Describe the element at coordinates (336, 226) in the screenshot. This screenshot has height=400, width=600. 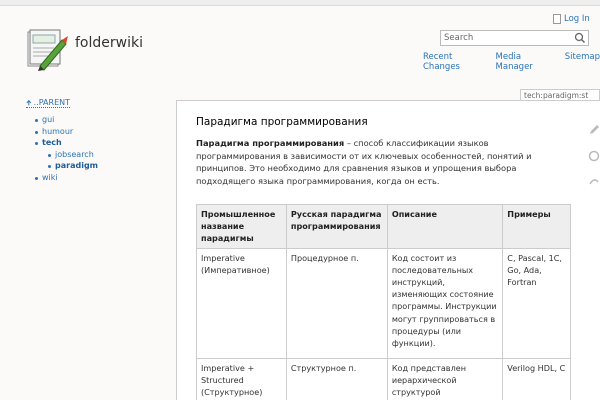
I see `table-header-cell: Русская парадигма программирования` at that location.